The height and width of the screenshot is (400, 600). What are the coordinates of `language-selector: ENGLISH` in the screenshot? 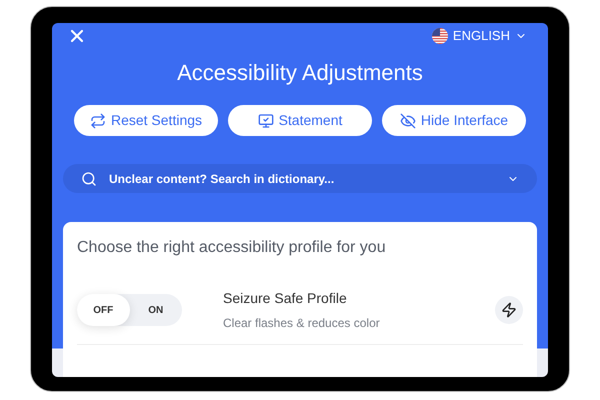 It's located at (479, 36).